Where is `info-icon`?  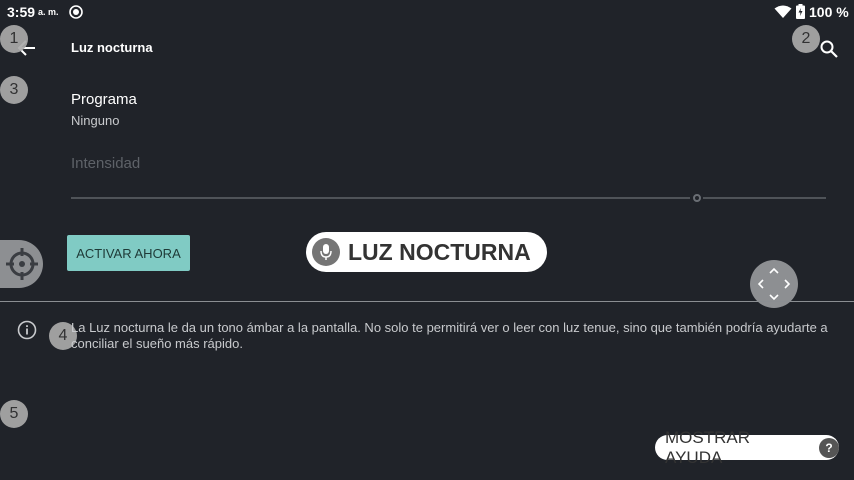
info-icon is located at coordinates (27, 330).